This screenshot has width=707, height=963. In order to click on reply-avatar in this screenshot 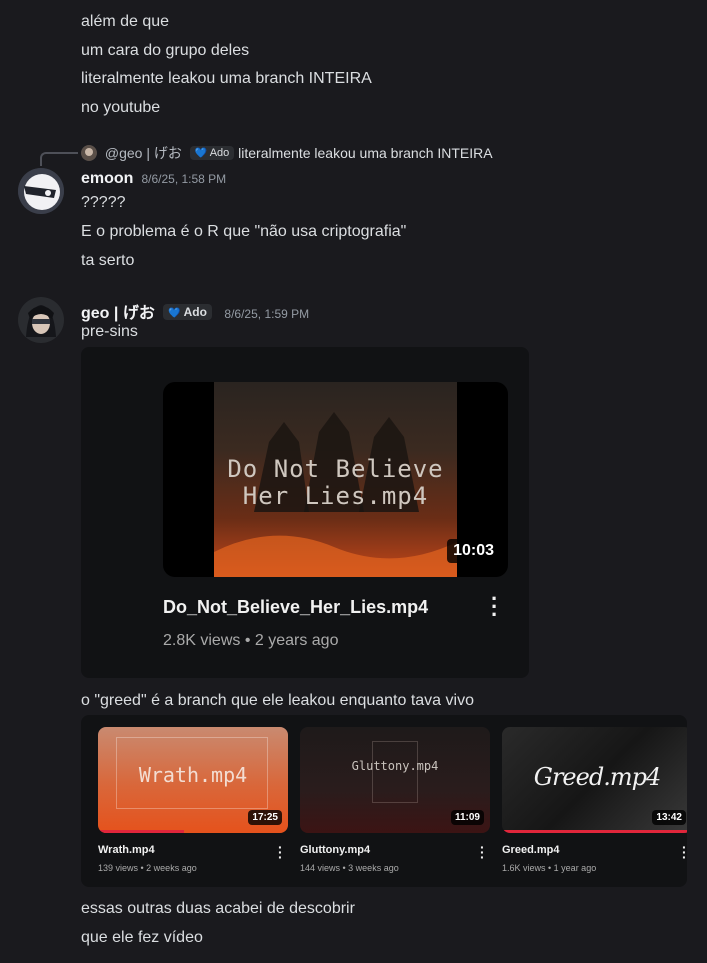, I will do `click(89, 153)`.